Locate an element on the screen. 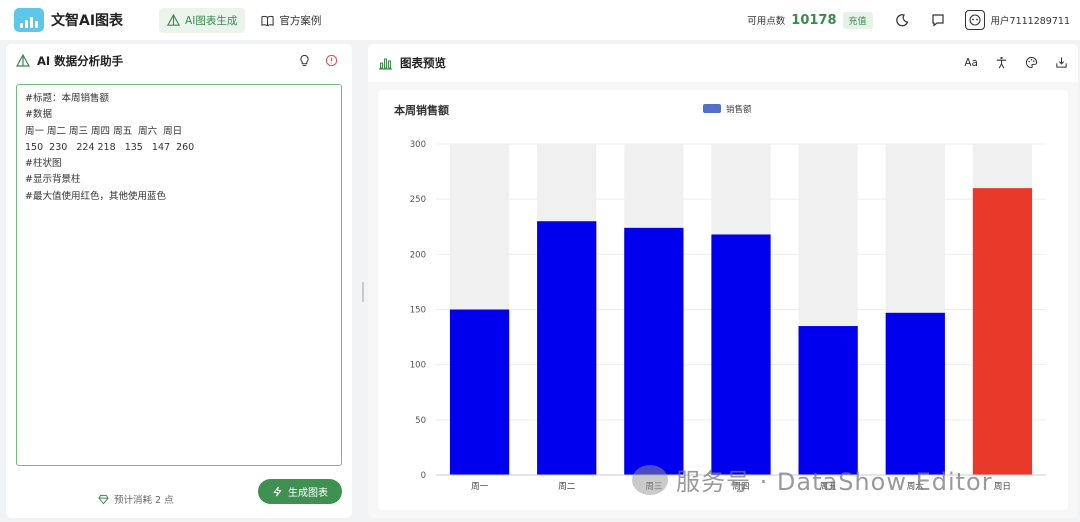  prompt-line: #柱状图 is located at coordinates (43, 164).